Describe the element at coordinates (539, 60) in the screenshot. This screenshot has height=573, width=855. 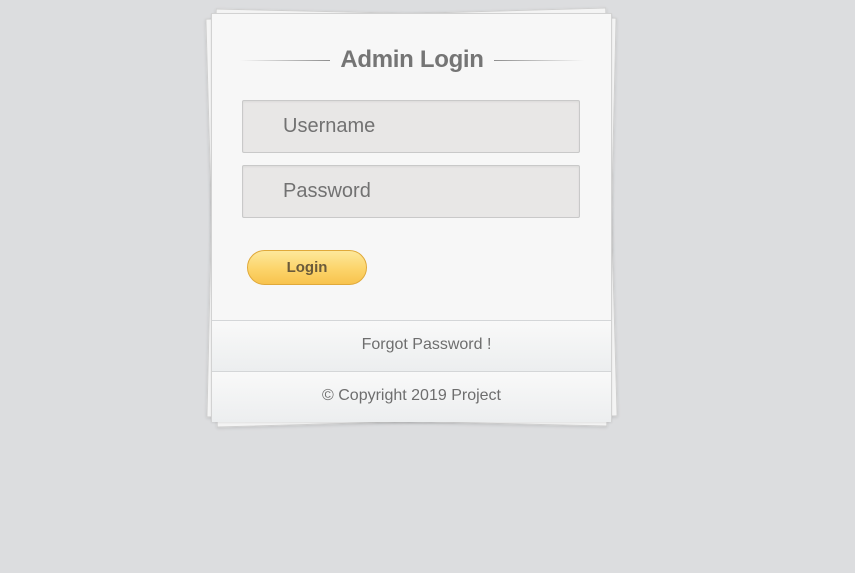
I see `title-divider-right` at that location.